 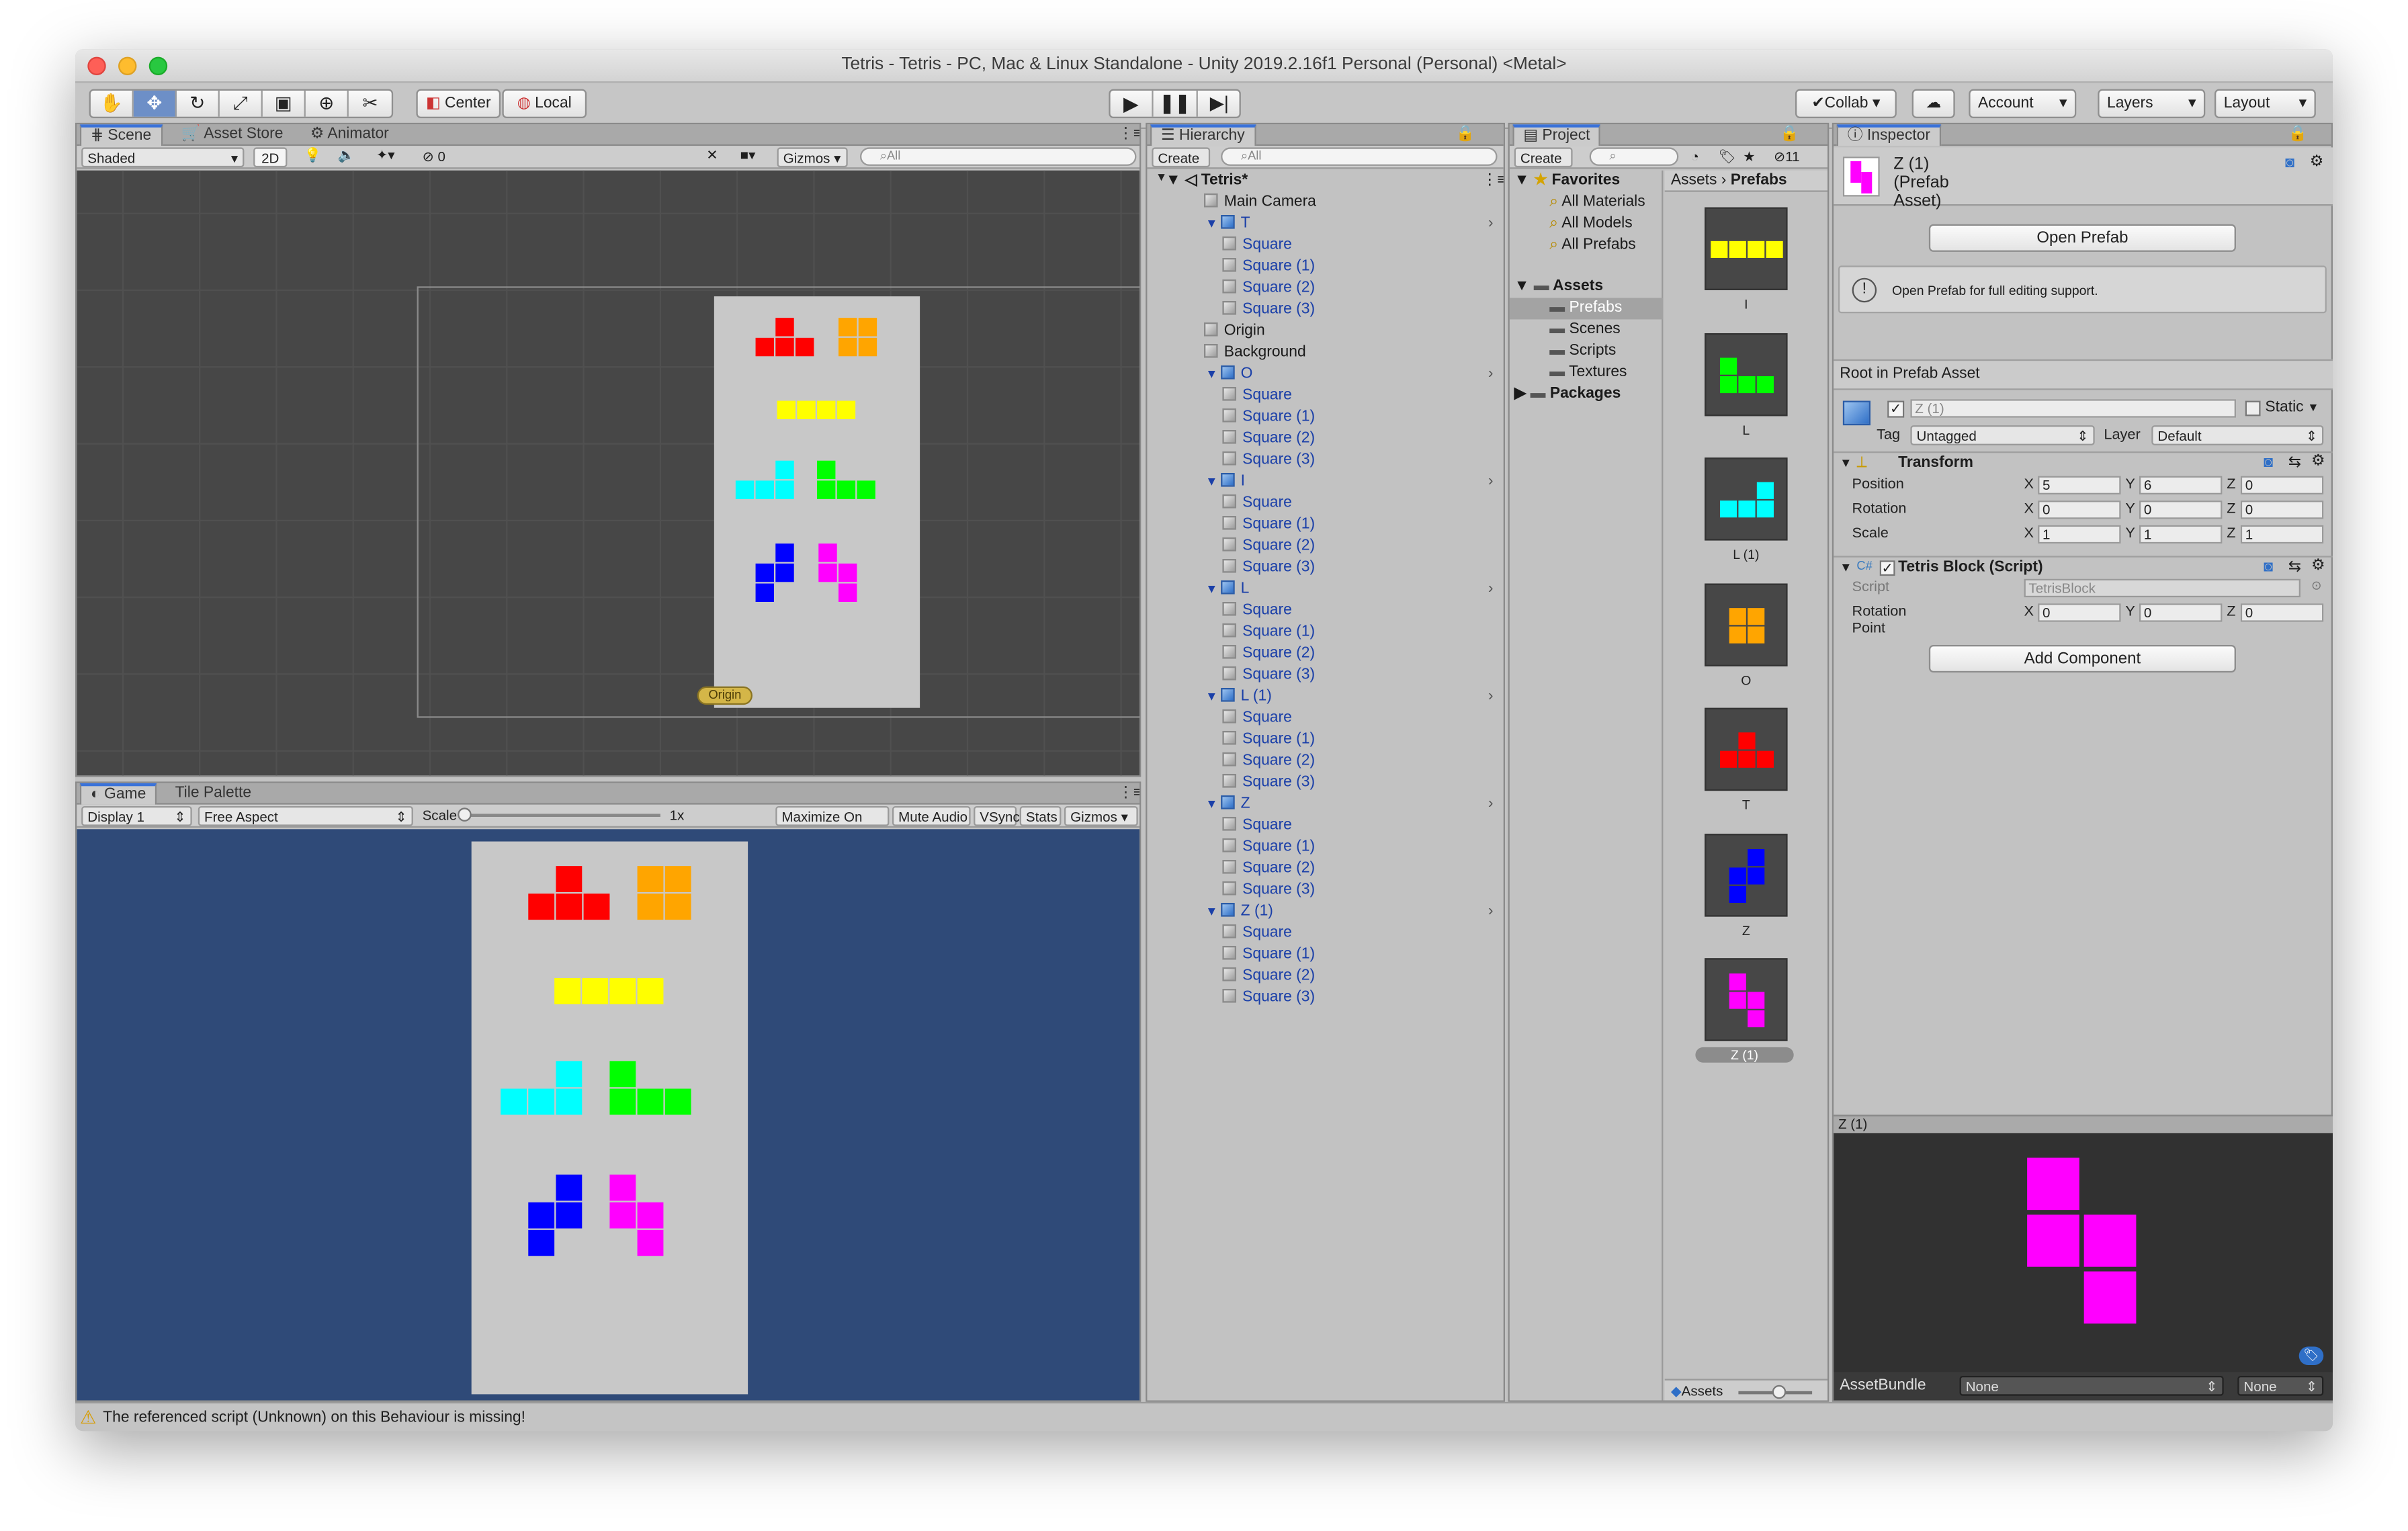 I want to click on favorite-item: ⌕ All Prefabs, so click(x=1592, y=246).